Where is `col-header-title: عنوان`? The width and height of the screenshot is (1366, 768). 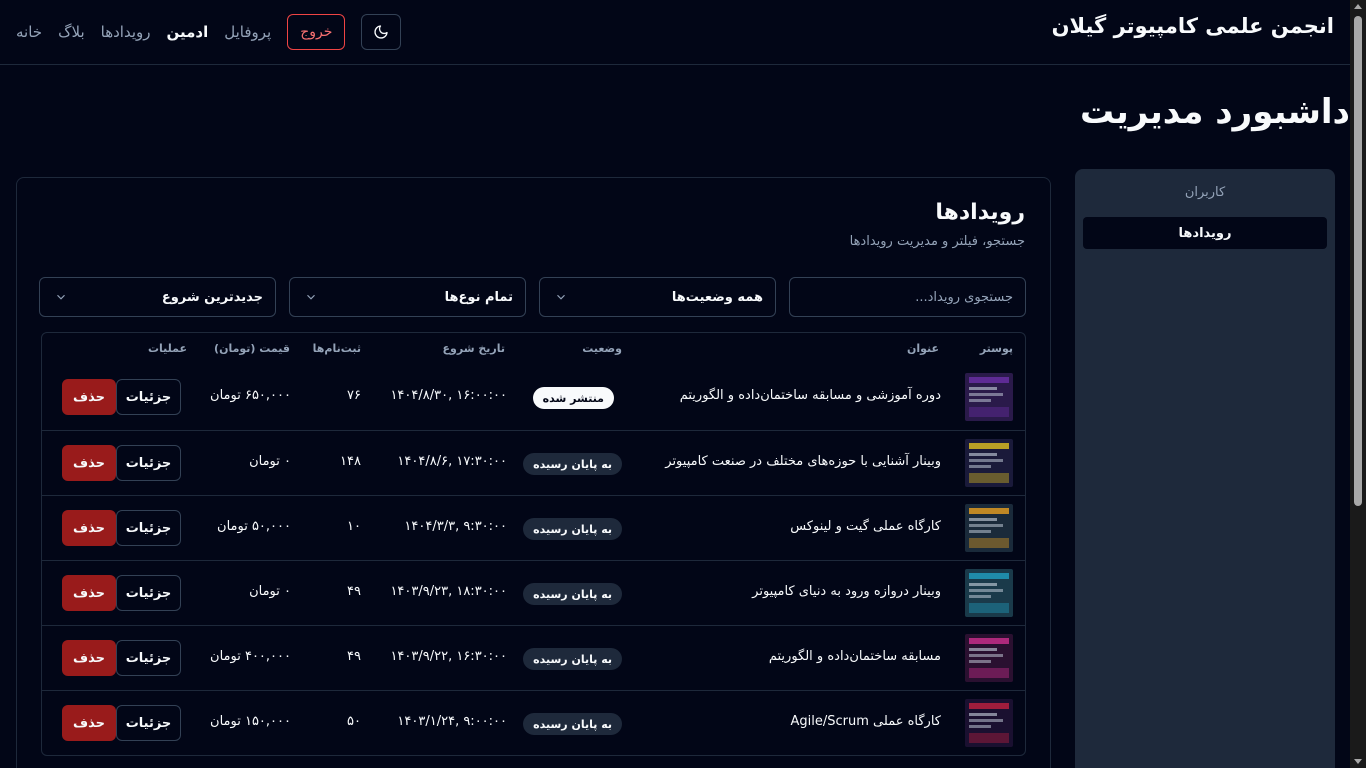 col-header-title: عنوان is located at coordinates (922, 348).